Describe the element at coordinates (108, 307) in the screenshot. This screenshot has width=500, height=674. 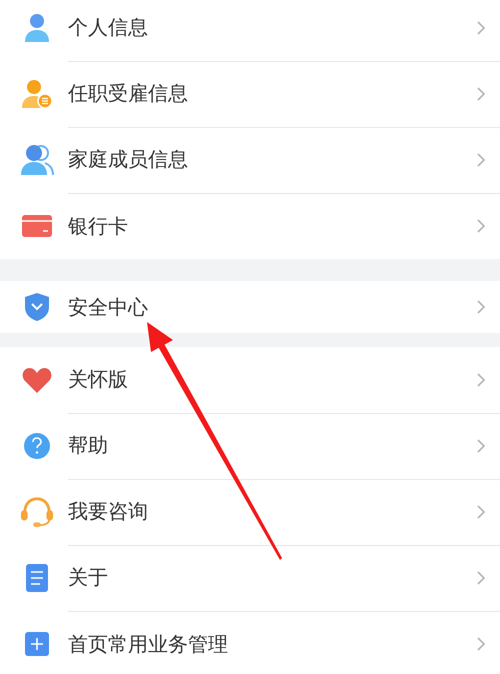
I see `menu-label: 安全中心` at that location.